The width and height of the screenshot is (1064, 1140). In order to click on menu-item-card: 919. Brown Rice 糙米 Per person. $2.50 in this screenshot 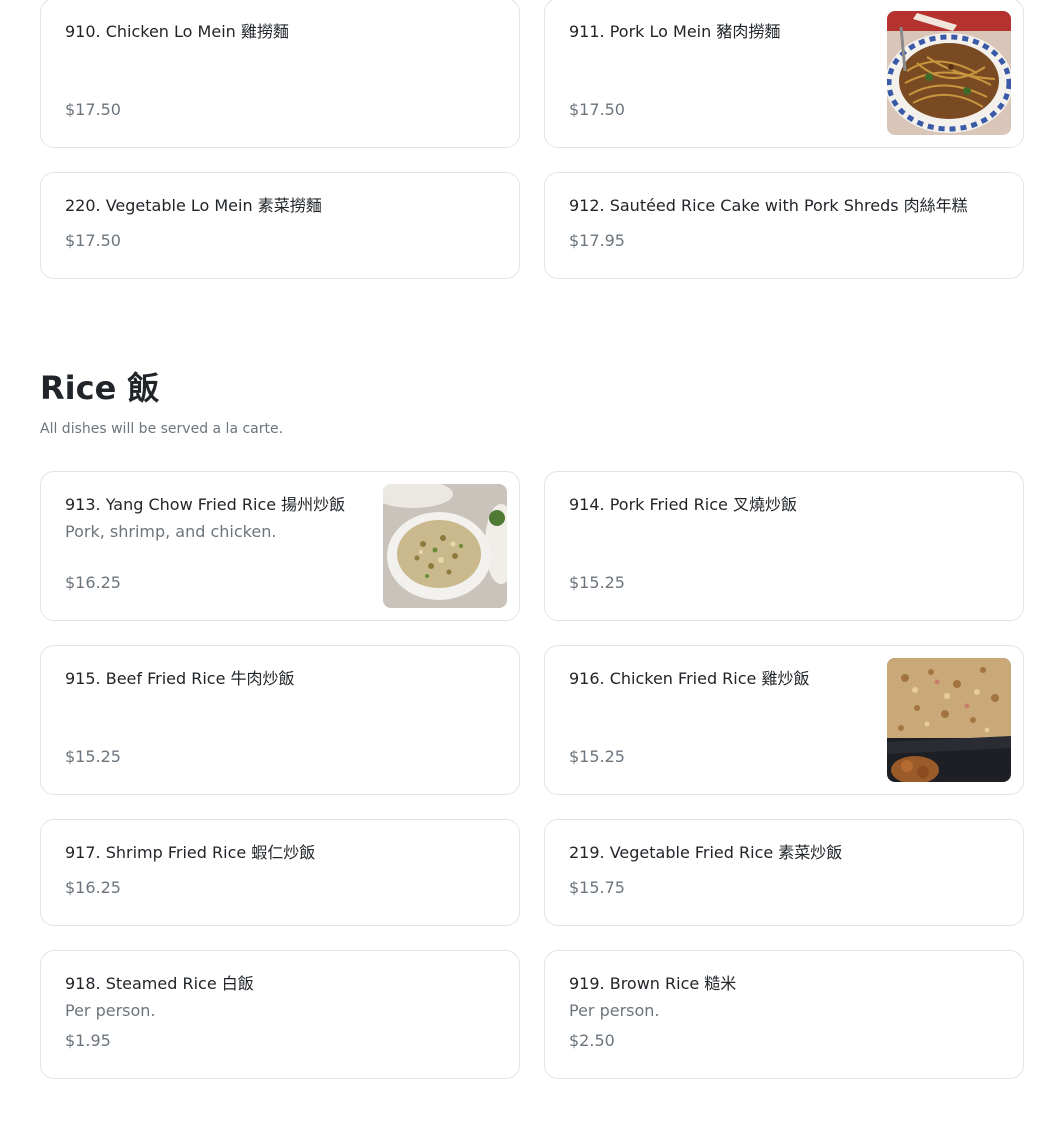, I will do `click(784, 1014)`.